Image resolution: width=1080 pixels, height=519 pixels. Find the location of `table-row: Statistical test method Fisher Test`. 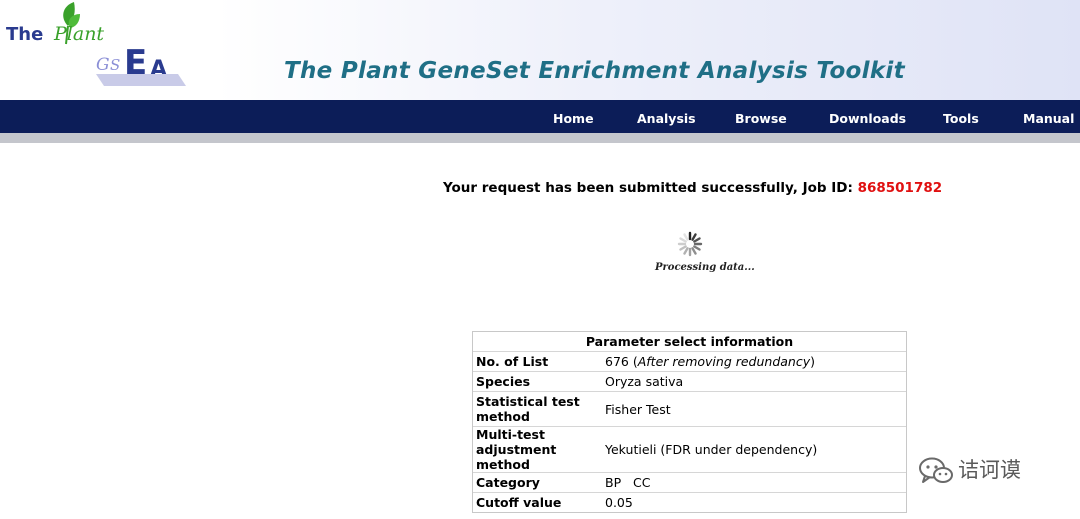

table-row: Statistical test method Fisher Test is located at coordinates (689, 409).